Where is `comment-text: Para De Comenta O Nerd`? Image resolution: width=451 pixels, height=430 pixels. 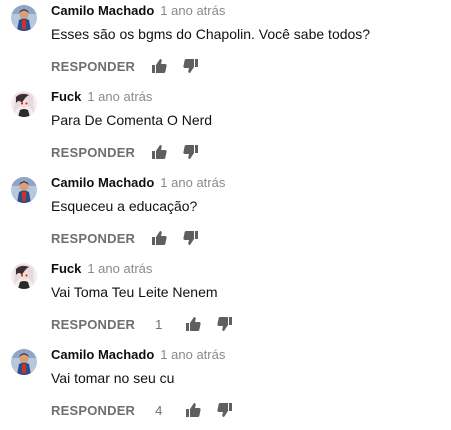
comment-text: Para De Comenta O Nerd is located at coordinates (132, 120).